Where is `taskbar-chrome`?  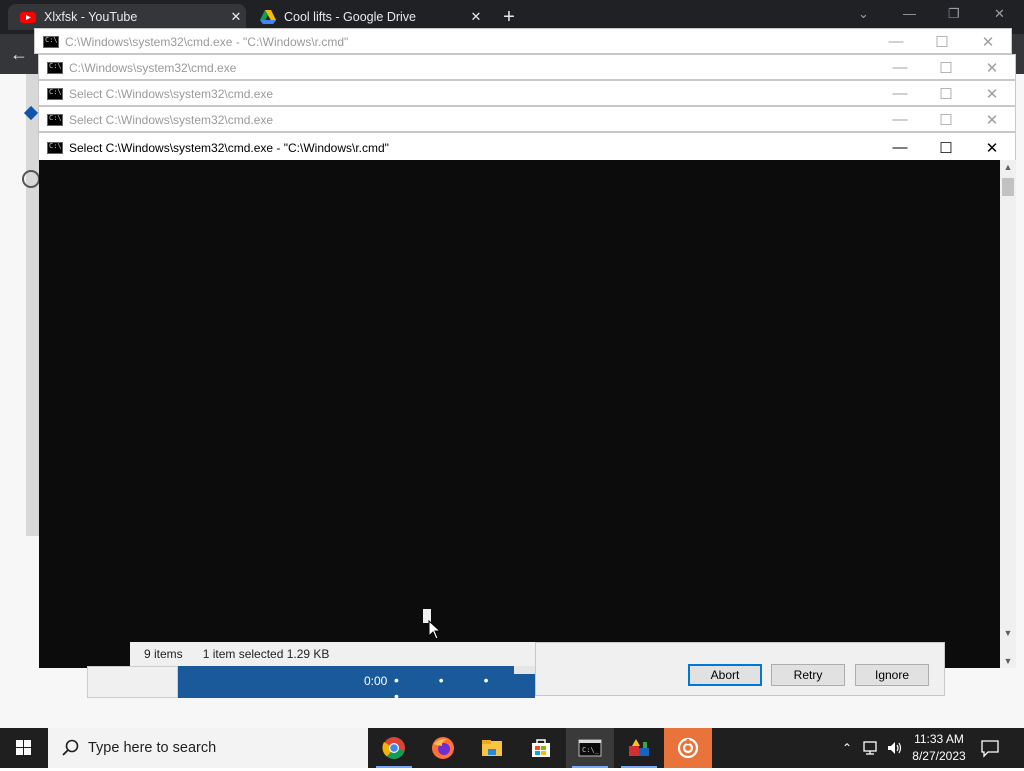
taskbar-chrome is located at coordinates (394, 748).